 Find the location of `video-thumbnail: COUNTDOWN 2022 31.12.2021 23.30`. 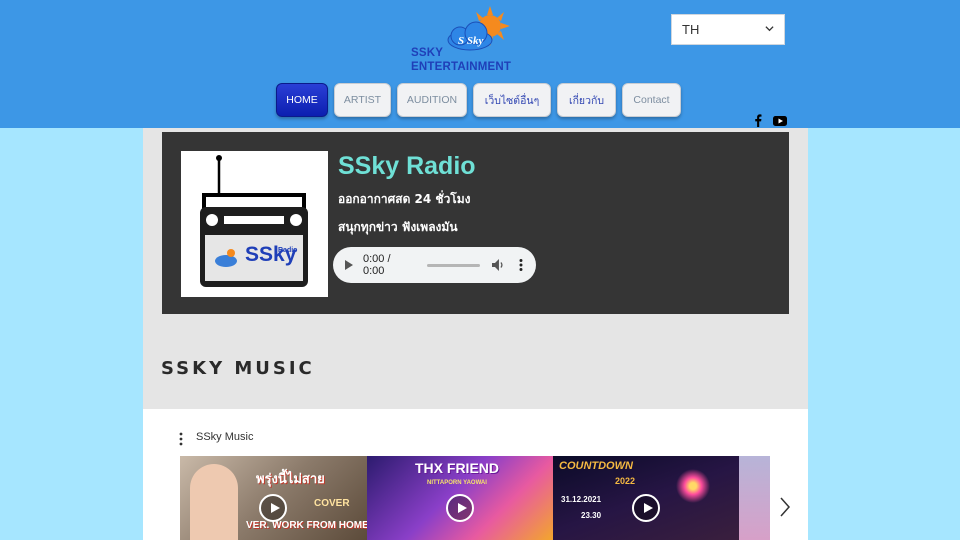

video-thumbnail: COUNTDOWN 2022 31.12.2021 23.30 is located at coordinates (646, 498).